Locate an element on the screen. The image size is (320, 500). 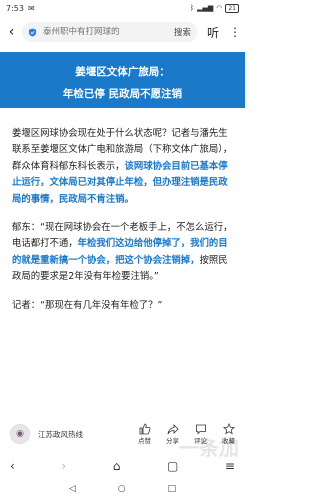
search-row: ‹ 搜索 听 ⋮ is located at coordinates (122, 32).